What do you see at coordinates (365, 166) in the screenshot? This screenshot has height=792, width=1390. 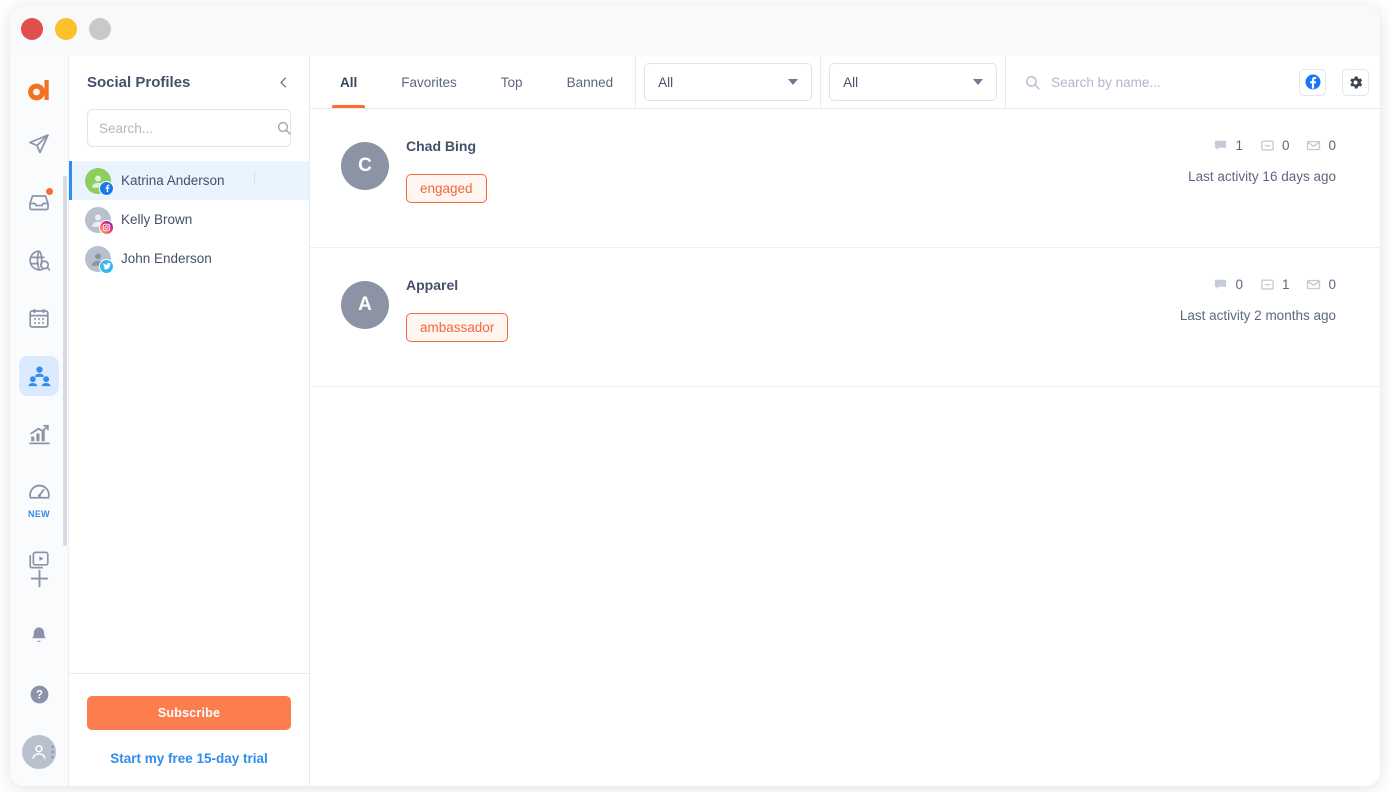 I see `avatar: C` at bounding box center [365, 166].